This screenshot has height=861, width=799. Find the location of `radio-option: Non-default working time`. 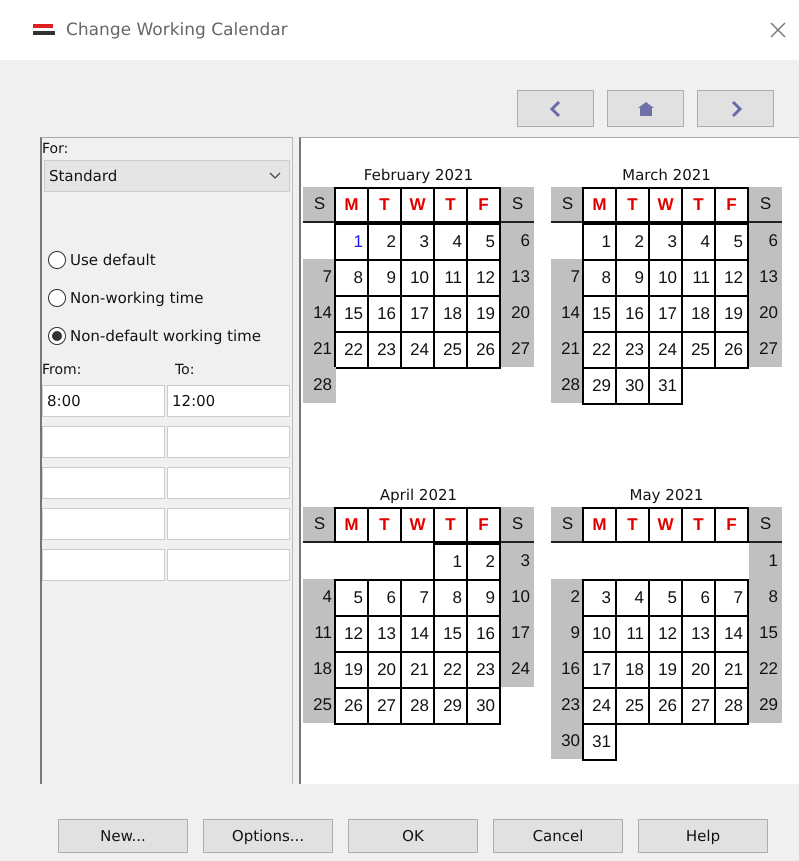

radio-option: Non-default working time is located at coordinates (170, 336).